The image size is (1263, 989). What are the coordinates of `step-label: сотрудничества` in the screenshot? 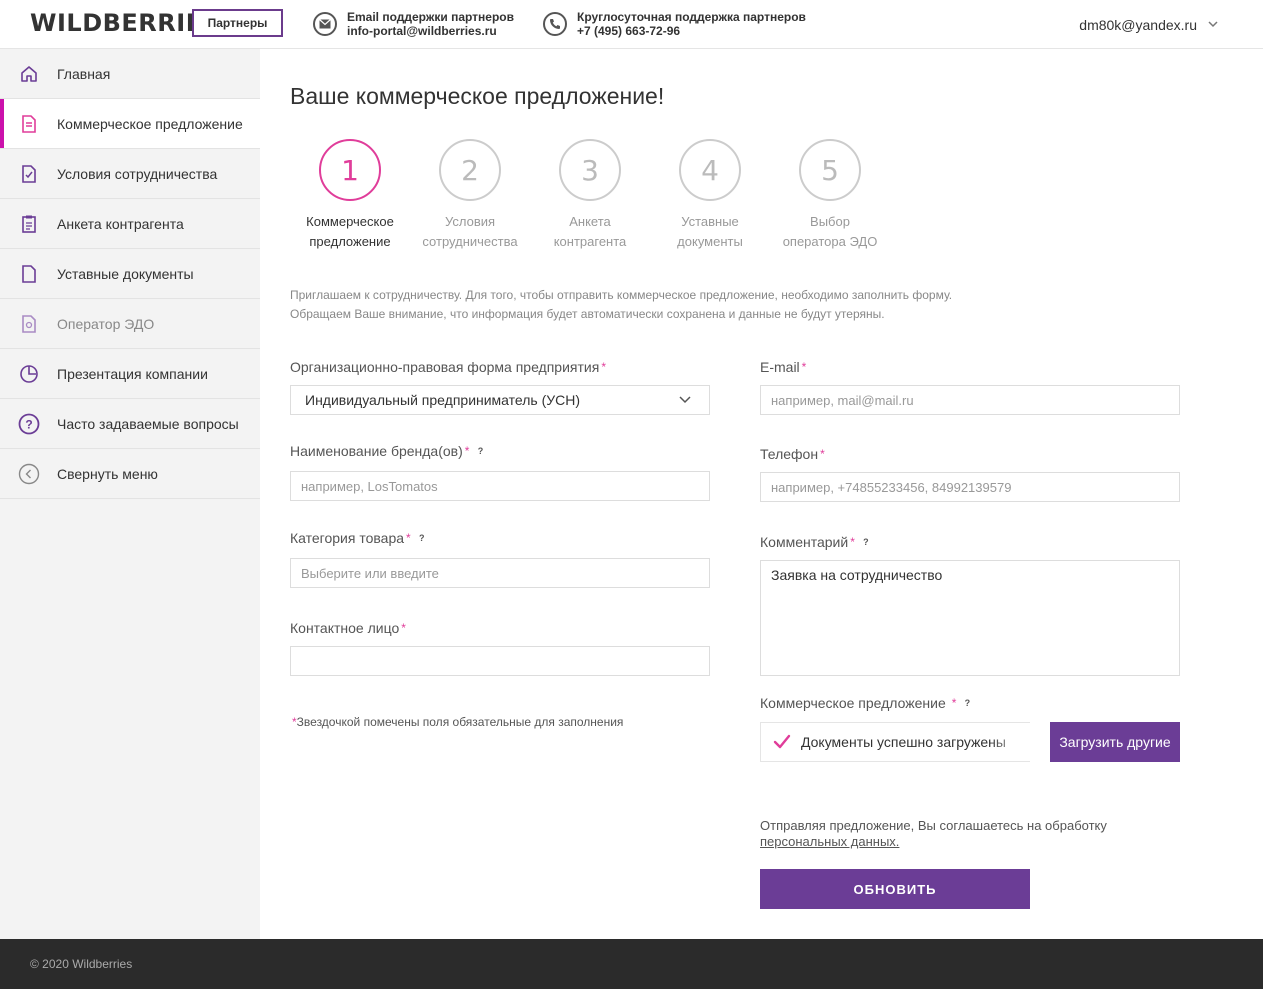 It's located at (470, 241).